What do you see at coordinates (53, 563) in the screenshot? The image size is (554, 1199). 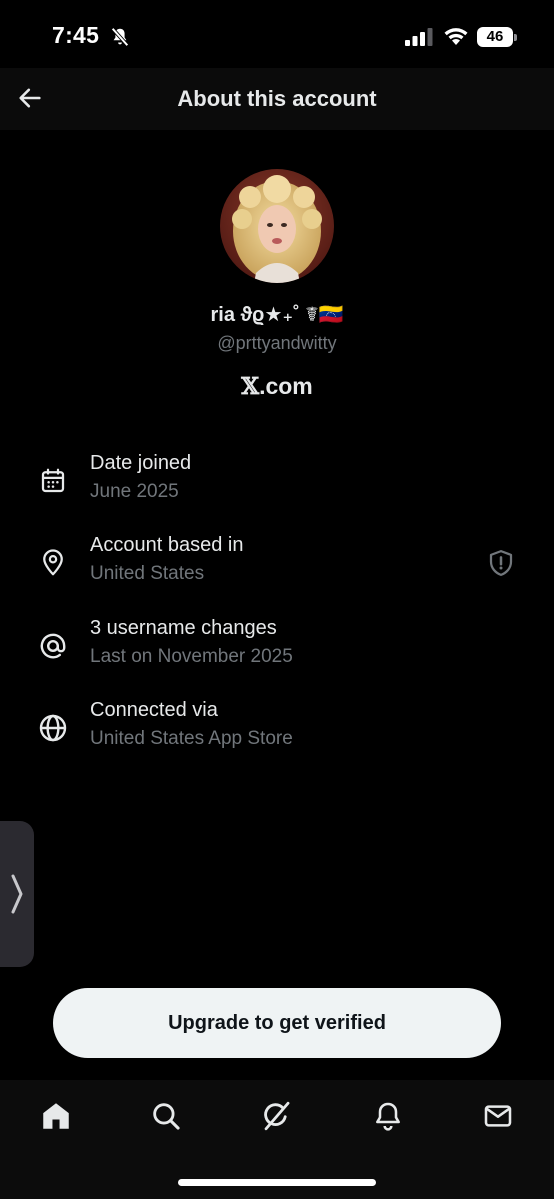 I see `location-pin-icon` at bounding box center [53, 563].